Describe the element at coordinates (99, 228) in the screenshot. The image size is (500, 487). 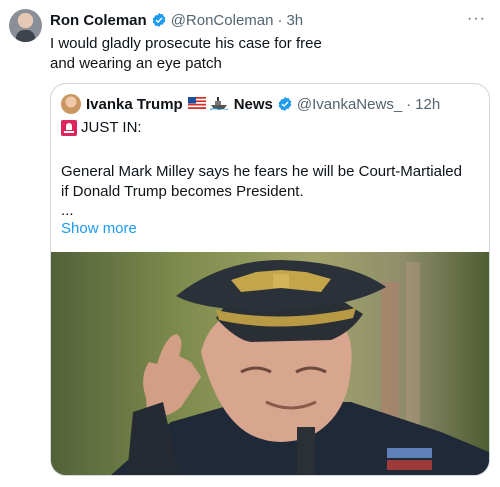
I see `show-more-link: Show more` at that location.